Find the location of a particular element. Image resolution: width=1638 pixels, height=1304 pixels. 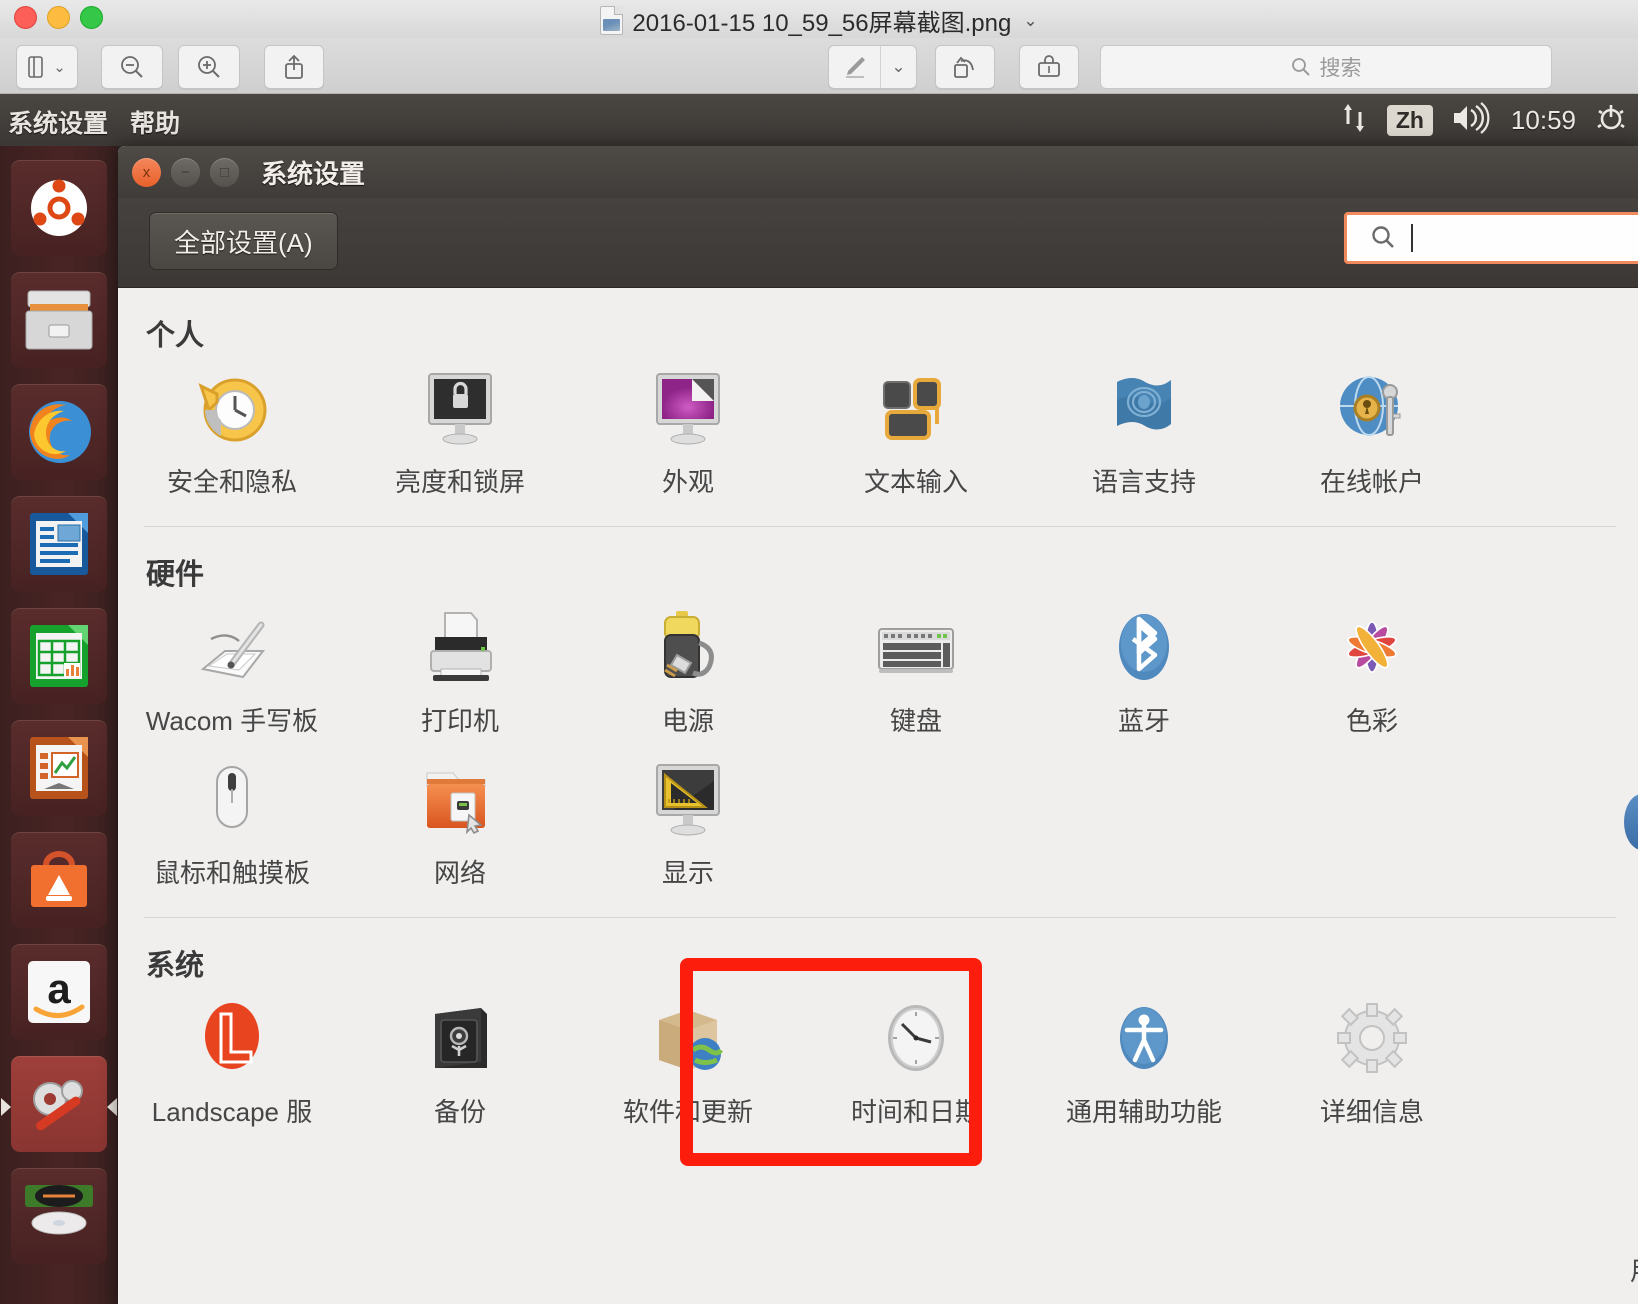

settings-tile-label: 键盘 is located at coordinates (915, 721).